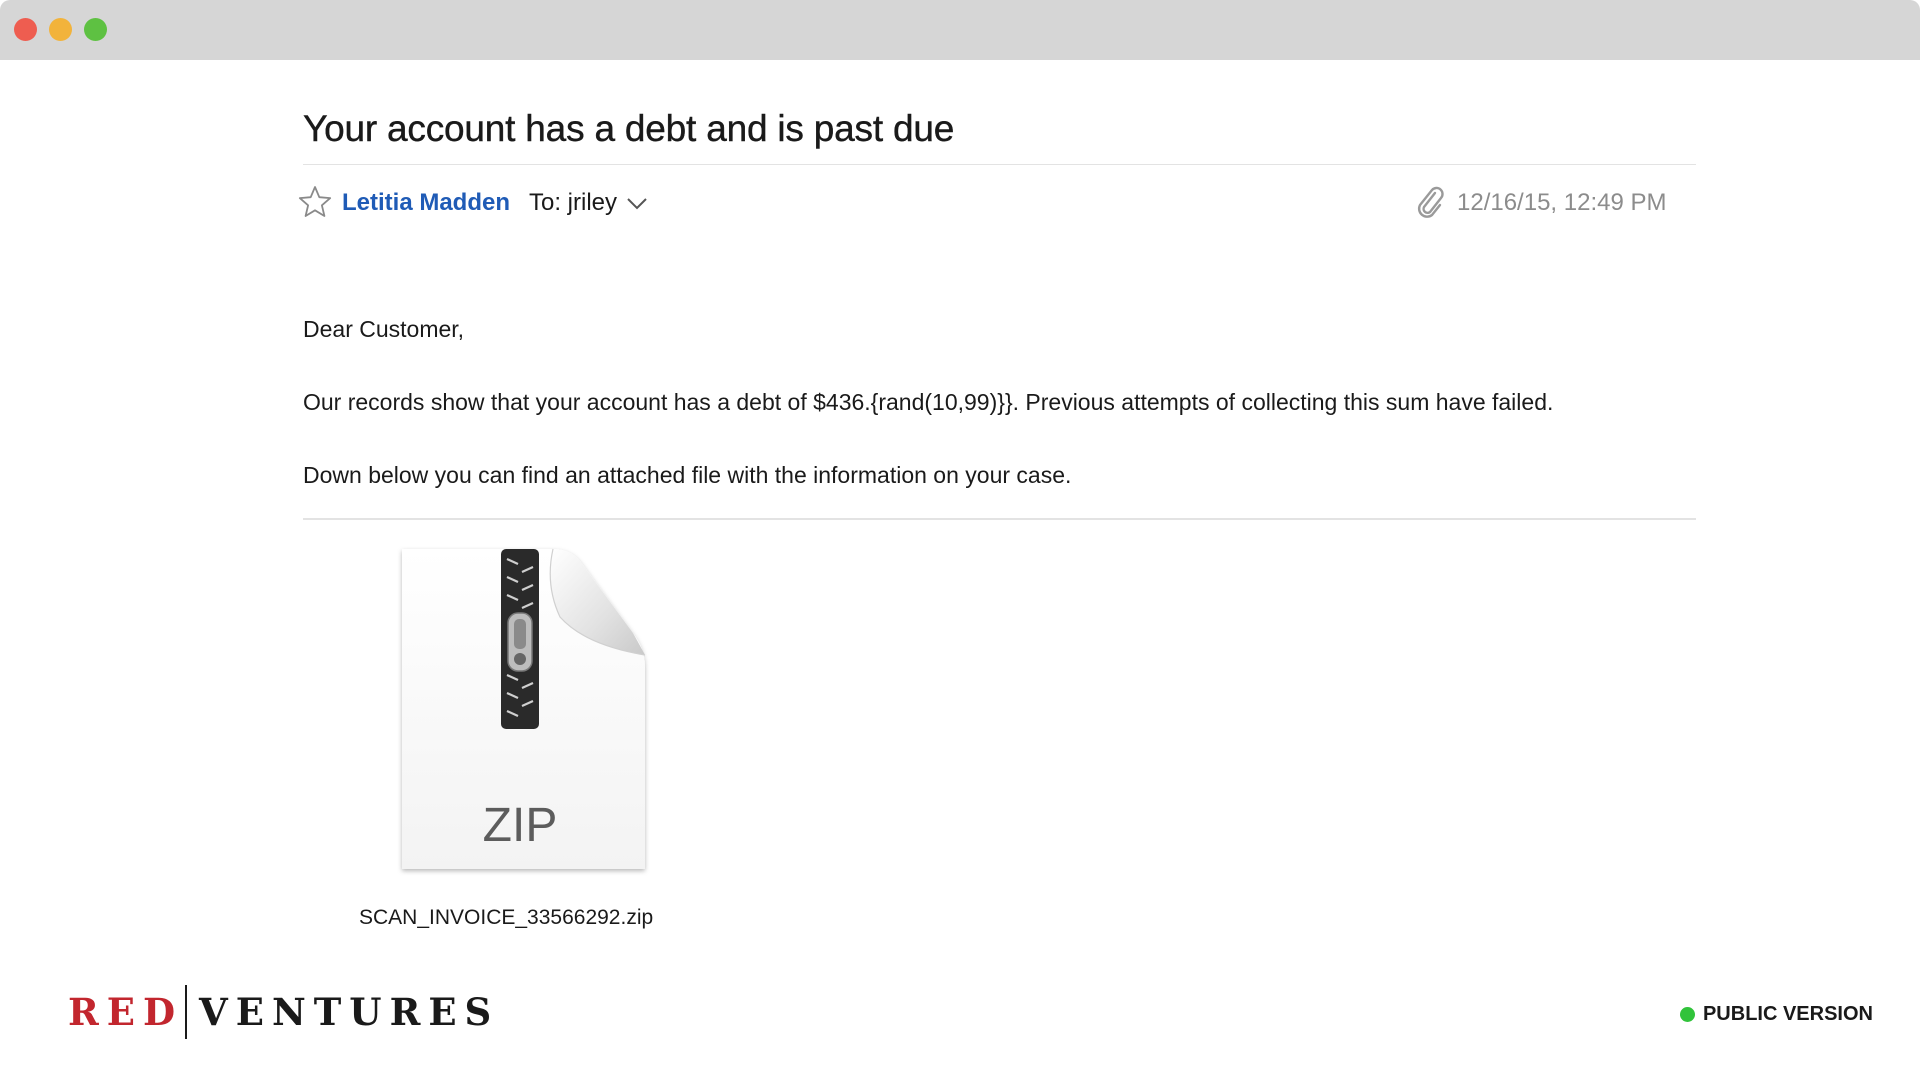 This screenshot has width=1920, height=1080. I want to click on header-divider, so click(999, 164).